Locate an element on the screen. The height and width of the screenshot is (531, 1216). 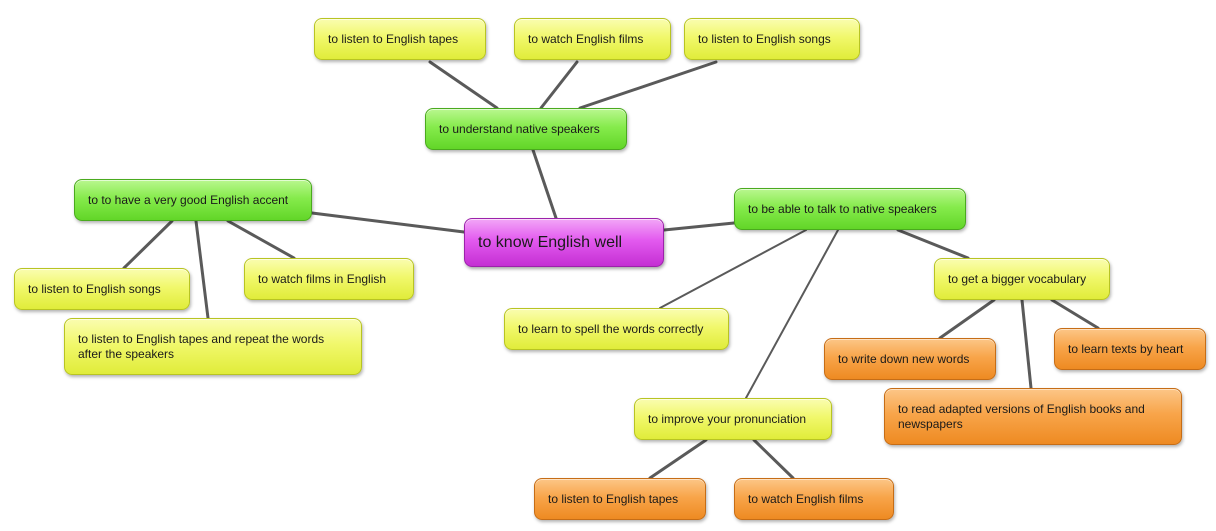
link-understand-u2 is located at coordinates (559, 85).